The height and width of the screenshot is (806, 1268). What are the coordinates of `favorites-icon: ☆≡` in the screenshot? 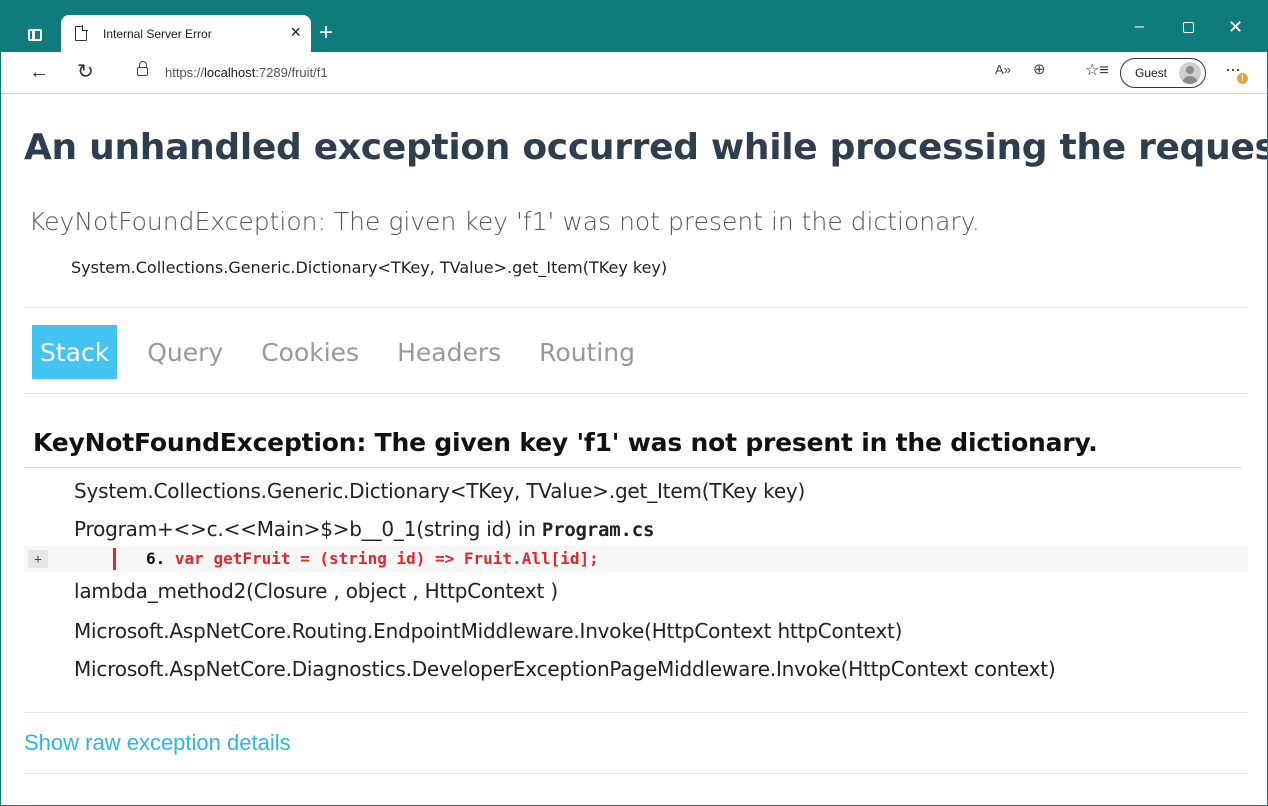 It's located at (1097, 70).